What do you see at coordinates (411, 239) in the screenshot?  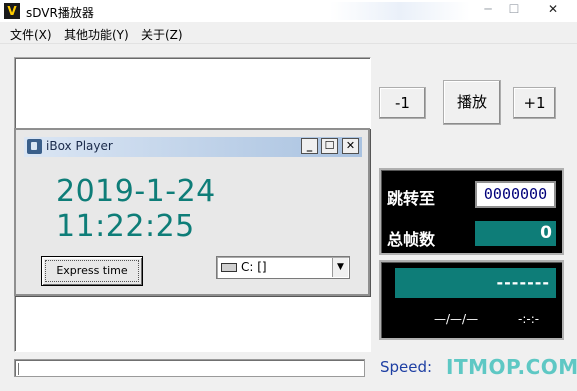 I see `total-frames-label: 总帧数` at bounding box center [411, 239].